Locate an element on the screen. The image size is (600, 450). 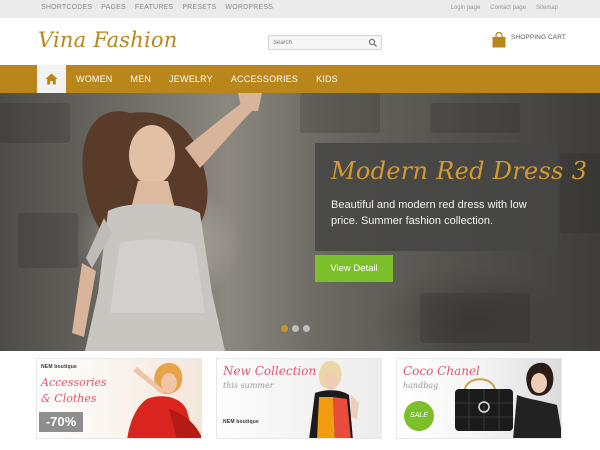
top-link-presets: PRESETS is located at coordinates (199, 7).